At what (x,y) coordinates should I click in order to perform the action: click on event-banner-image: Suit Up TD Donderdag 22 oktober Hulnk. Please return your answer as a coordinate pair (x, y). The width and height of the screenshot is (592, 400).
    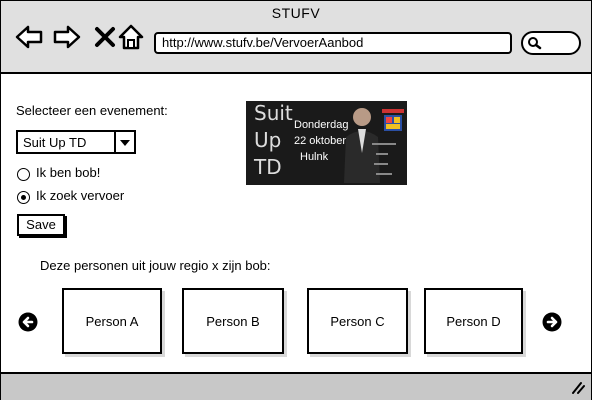
    Looking at the image, I should click on (326, 143).